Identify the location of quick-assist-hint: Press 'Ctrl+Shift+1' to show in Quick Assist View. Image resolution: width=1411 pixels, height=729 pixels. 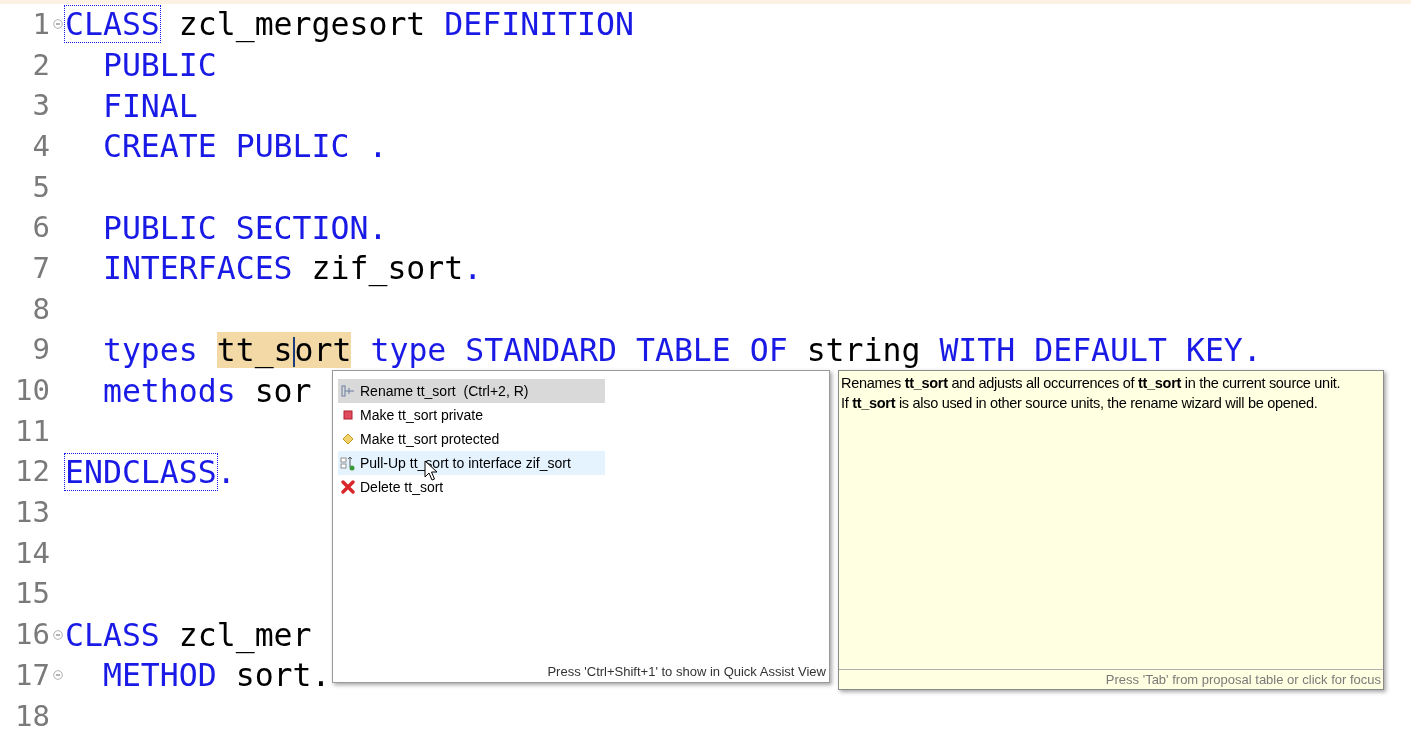
(686, 671).